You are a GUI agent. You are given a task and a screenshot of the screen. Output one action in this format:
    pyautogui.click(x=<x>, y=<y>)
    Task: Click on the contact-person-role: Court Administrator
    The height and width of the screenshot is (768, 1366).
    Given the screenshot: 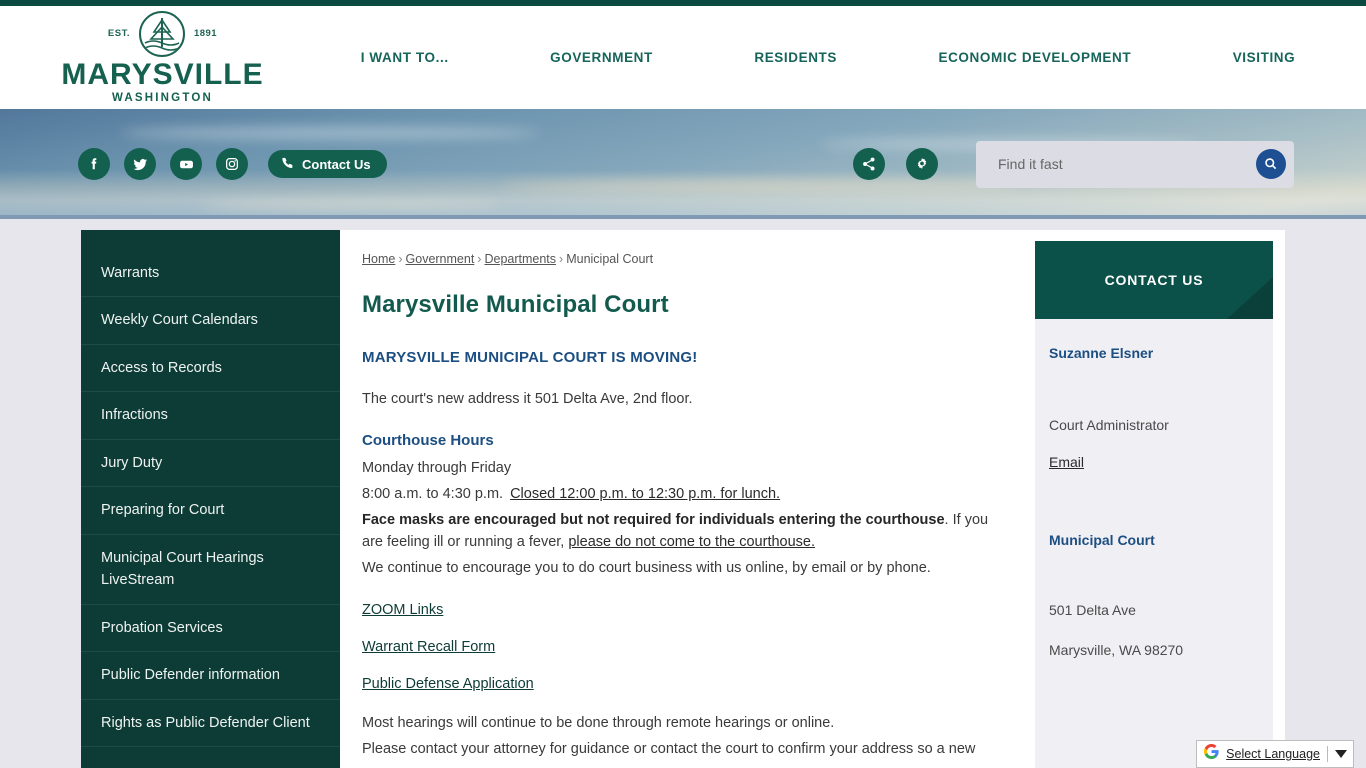 What is the action you would take?
    pyautogui.click(x=1109, y=425)
    